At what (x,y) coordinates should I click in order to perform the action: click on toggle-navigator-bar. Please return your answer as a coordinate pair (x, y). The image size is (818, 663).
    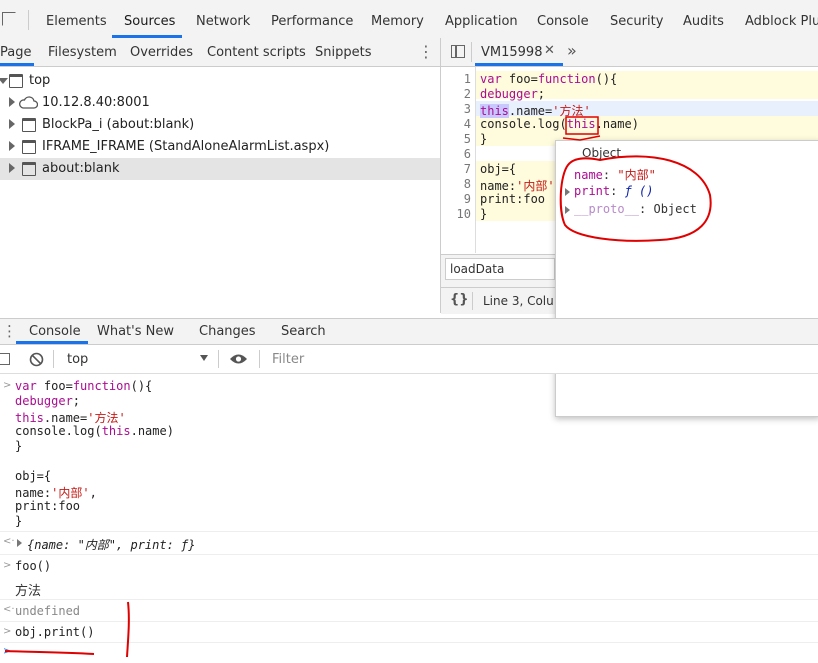
    Looking at the image, I should click on (456, 52).